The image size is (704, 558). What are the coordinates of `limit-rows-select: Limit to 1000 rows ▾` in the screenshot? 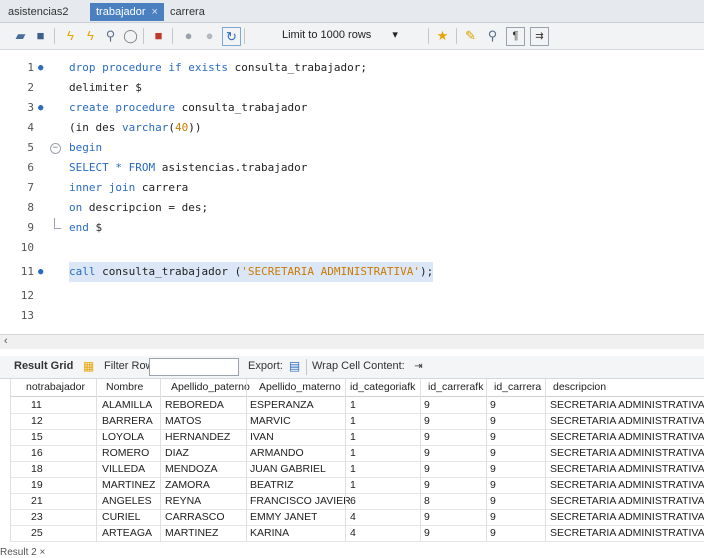 It's located at (340, 34).